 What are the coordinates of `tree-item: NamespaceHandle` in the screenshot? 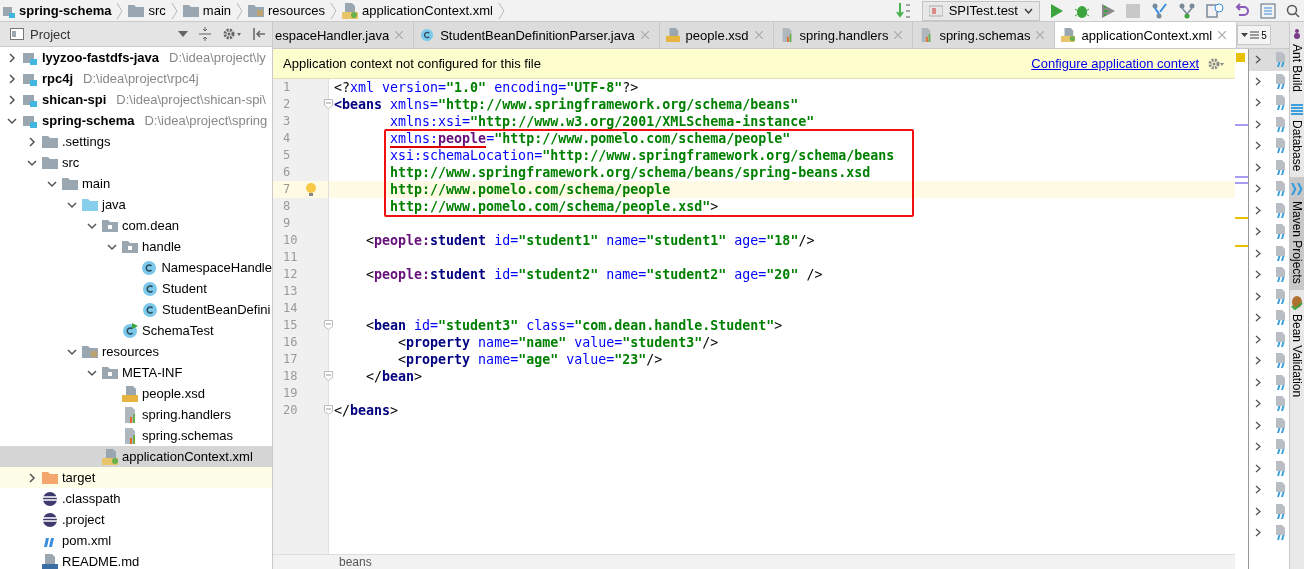 It's located at (136, 267).